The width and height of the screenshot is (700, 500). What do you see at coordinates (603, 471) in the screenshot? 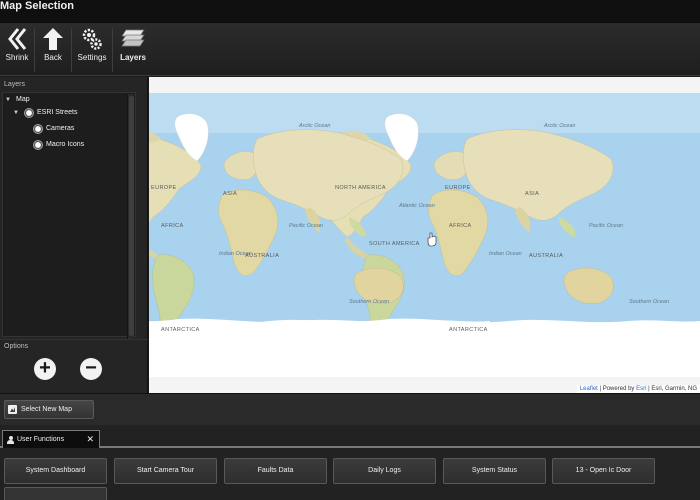
I see `open-door-button: 13 - Open Ic Door` at bounding box center [603, 471].